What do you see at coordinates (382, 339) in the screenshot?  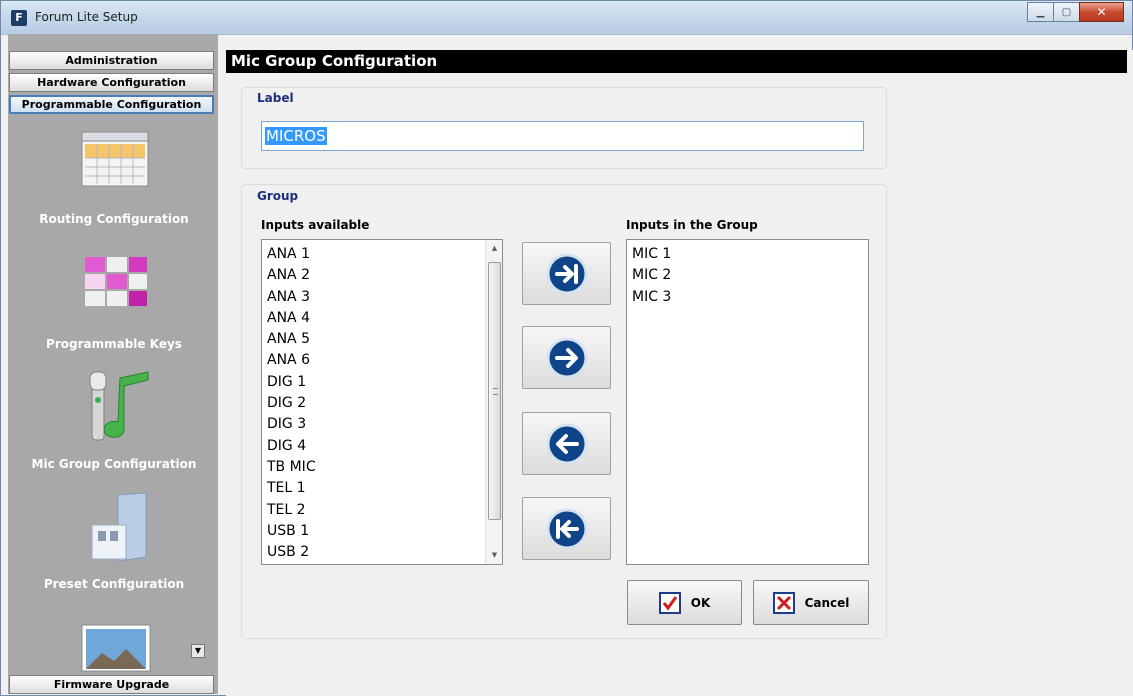 I see `list-item: ANA 5` at bounding box center [382, 339].